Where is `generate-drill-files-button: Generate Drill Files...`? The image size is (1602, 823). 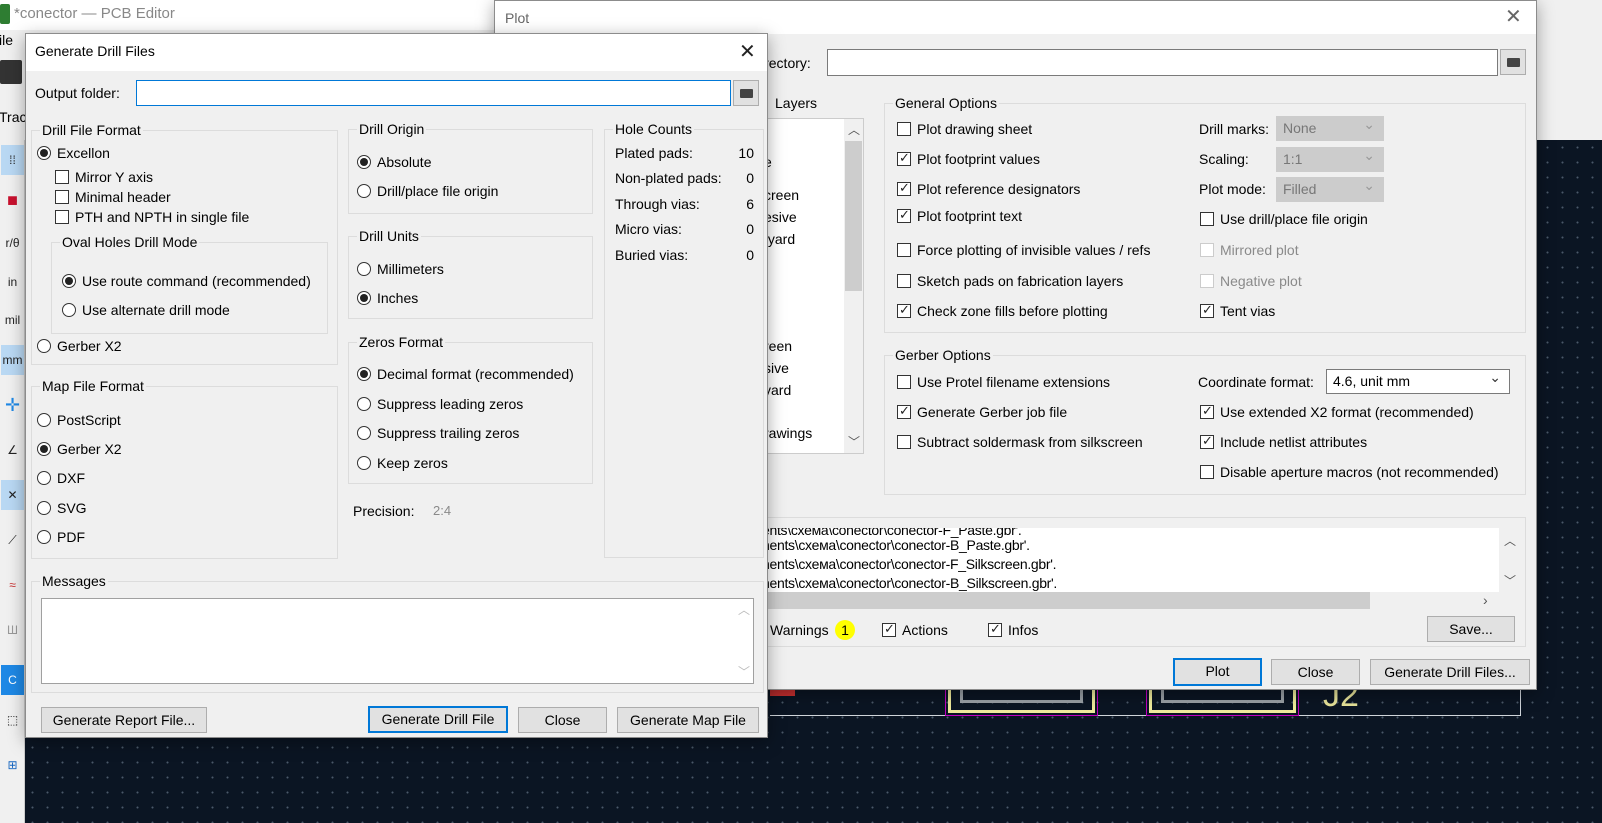 generate-drill-files-button: Generate Drill Files... is located at coordinates (1450, 672).